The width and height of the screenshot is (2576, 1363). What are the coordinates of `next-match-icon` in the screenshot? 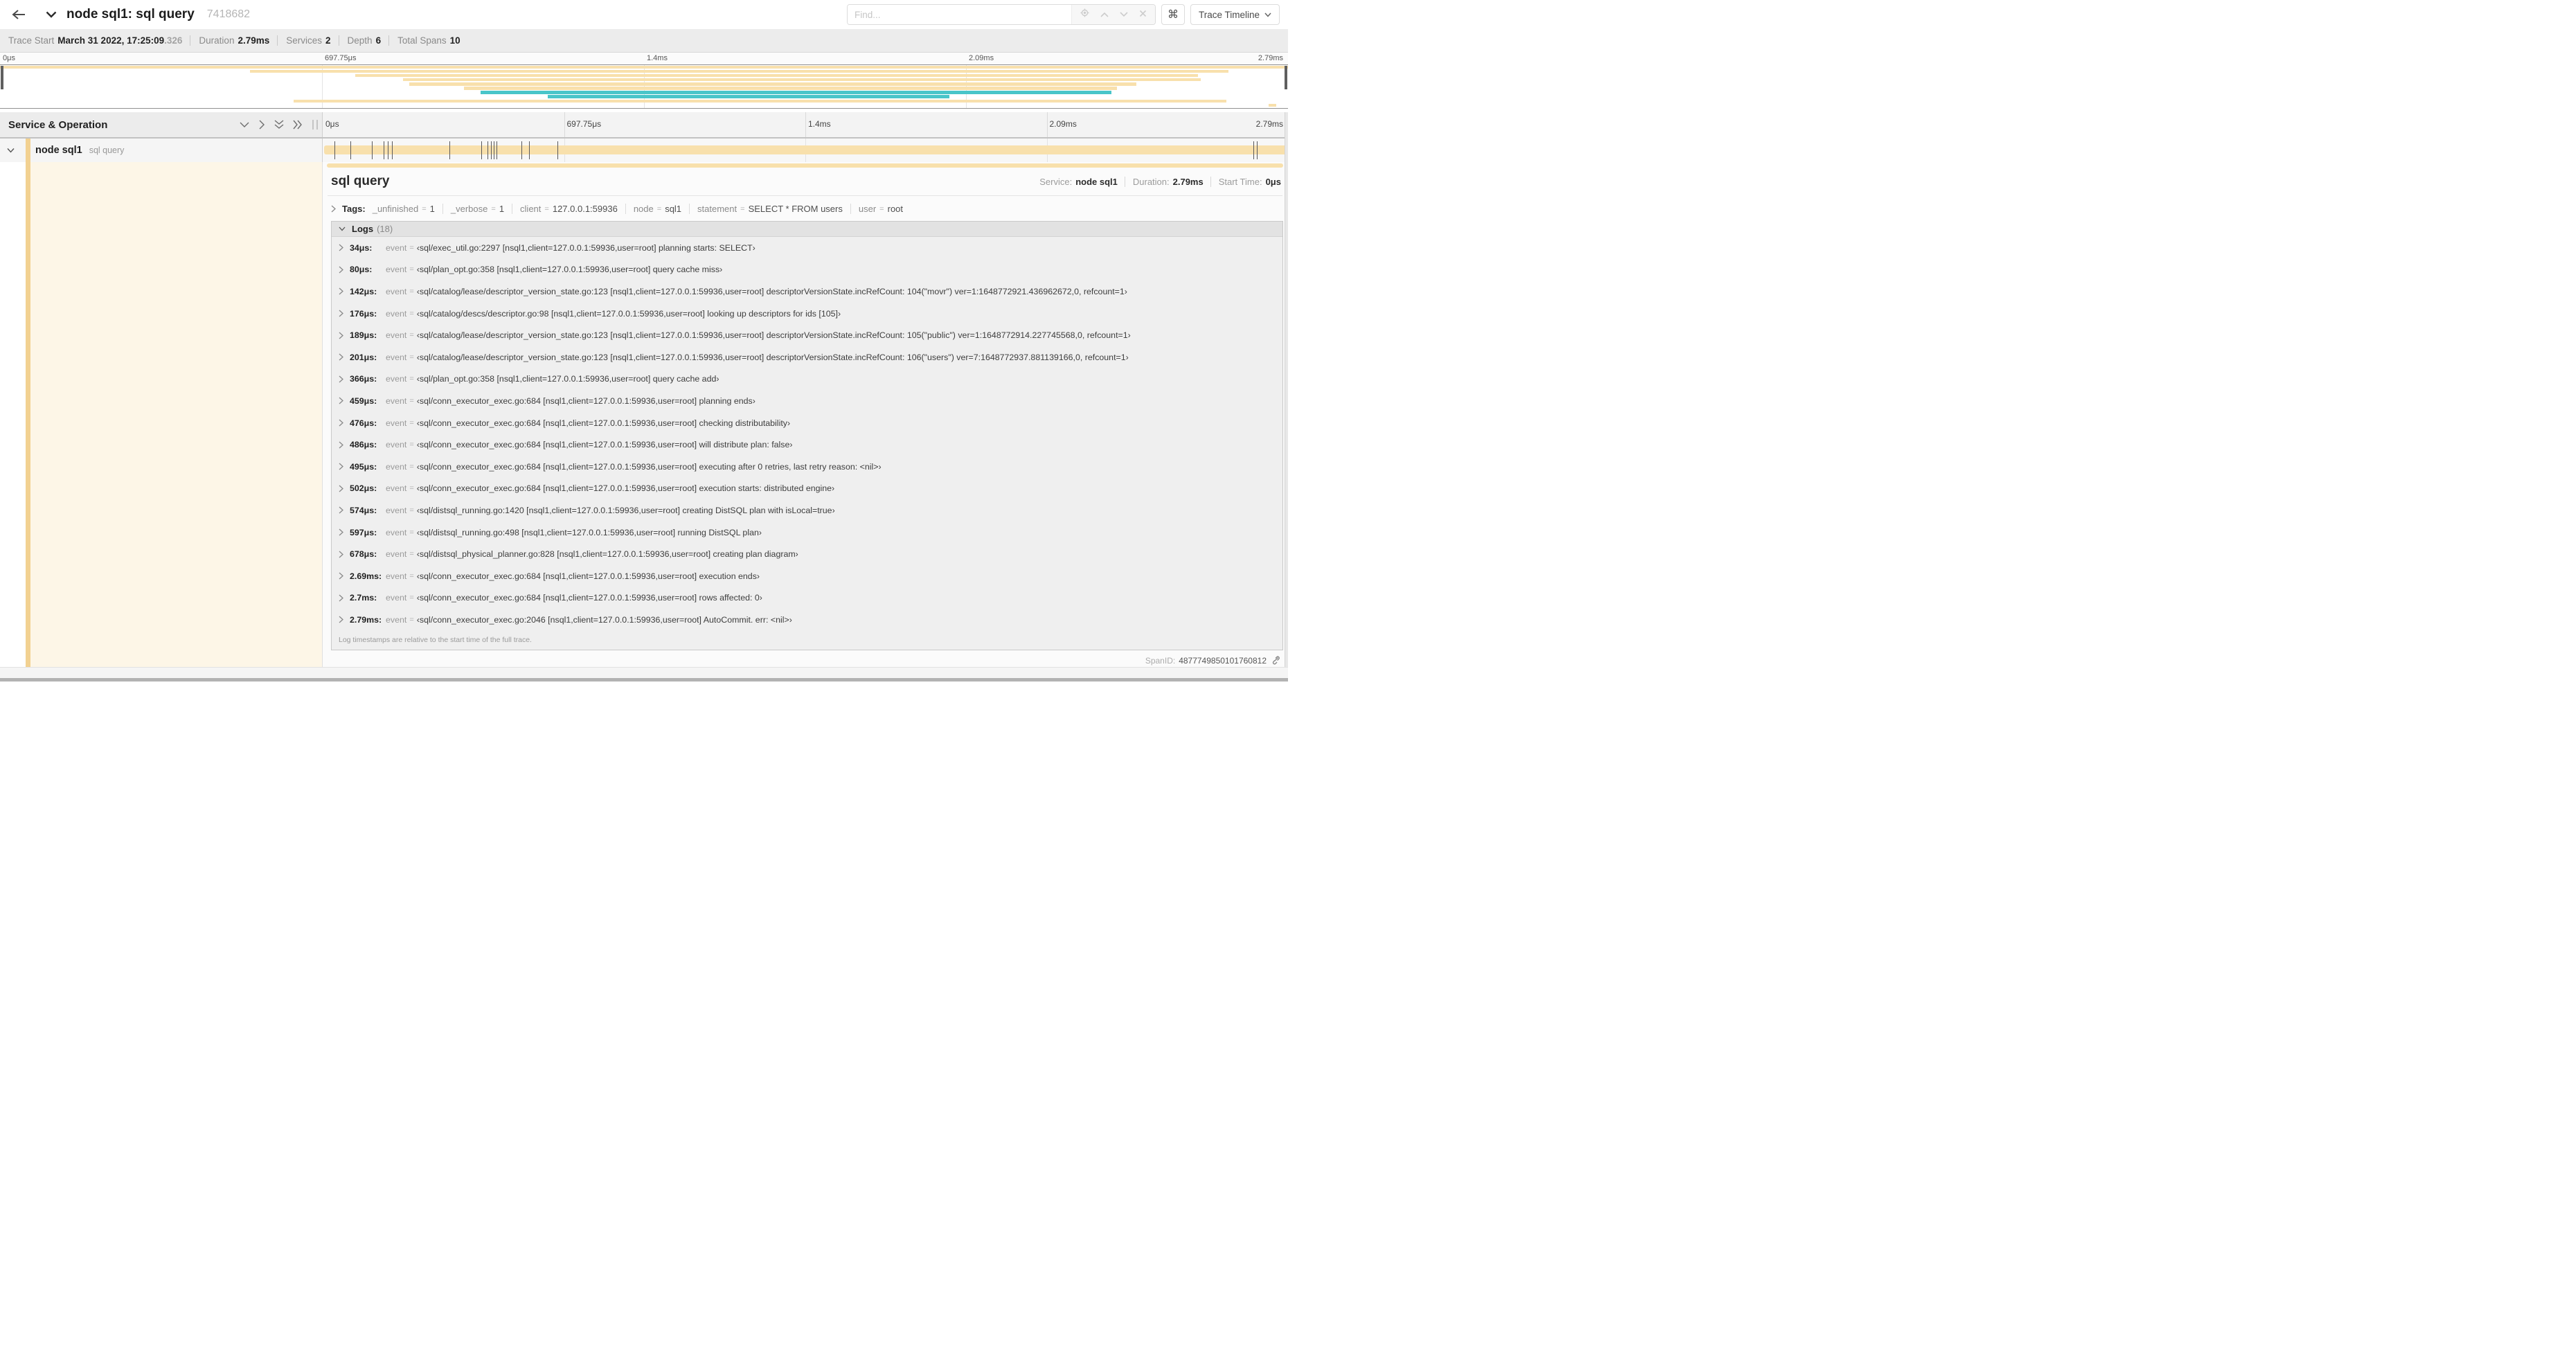 It's located at (1124, 15).